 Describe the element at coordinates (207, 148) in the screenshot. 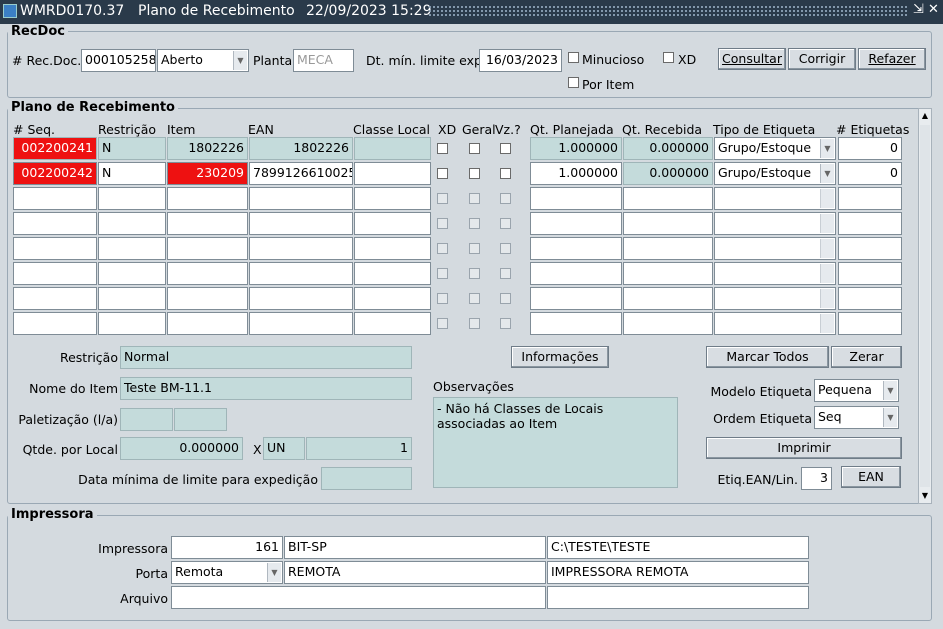

I see `cell-item: 1802226` at that location.